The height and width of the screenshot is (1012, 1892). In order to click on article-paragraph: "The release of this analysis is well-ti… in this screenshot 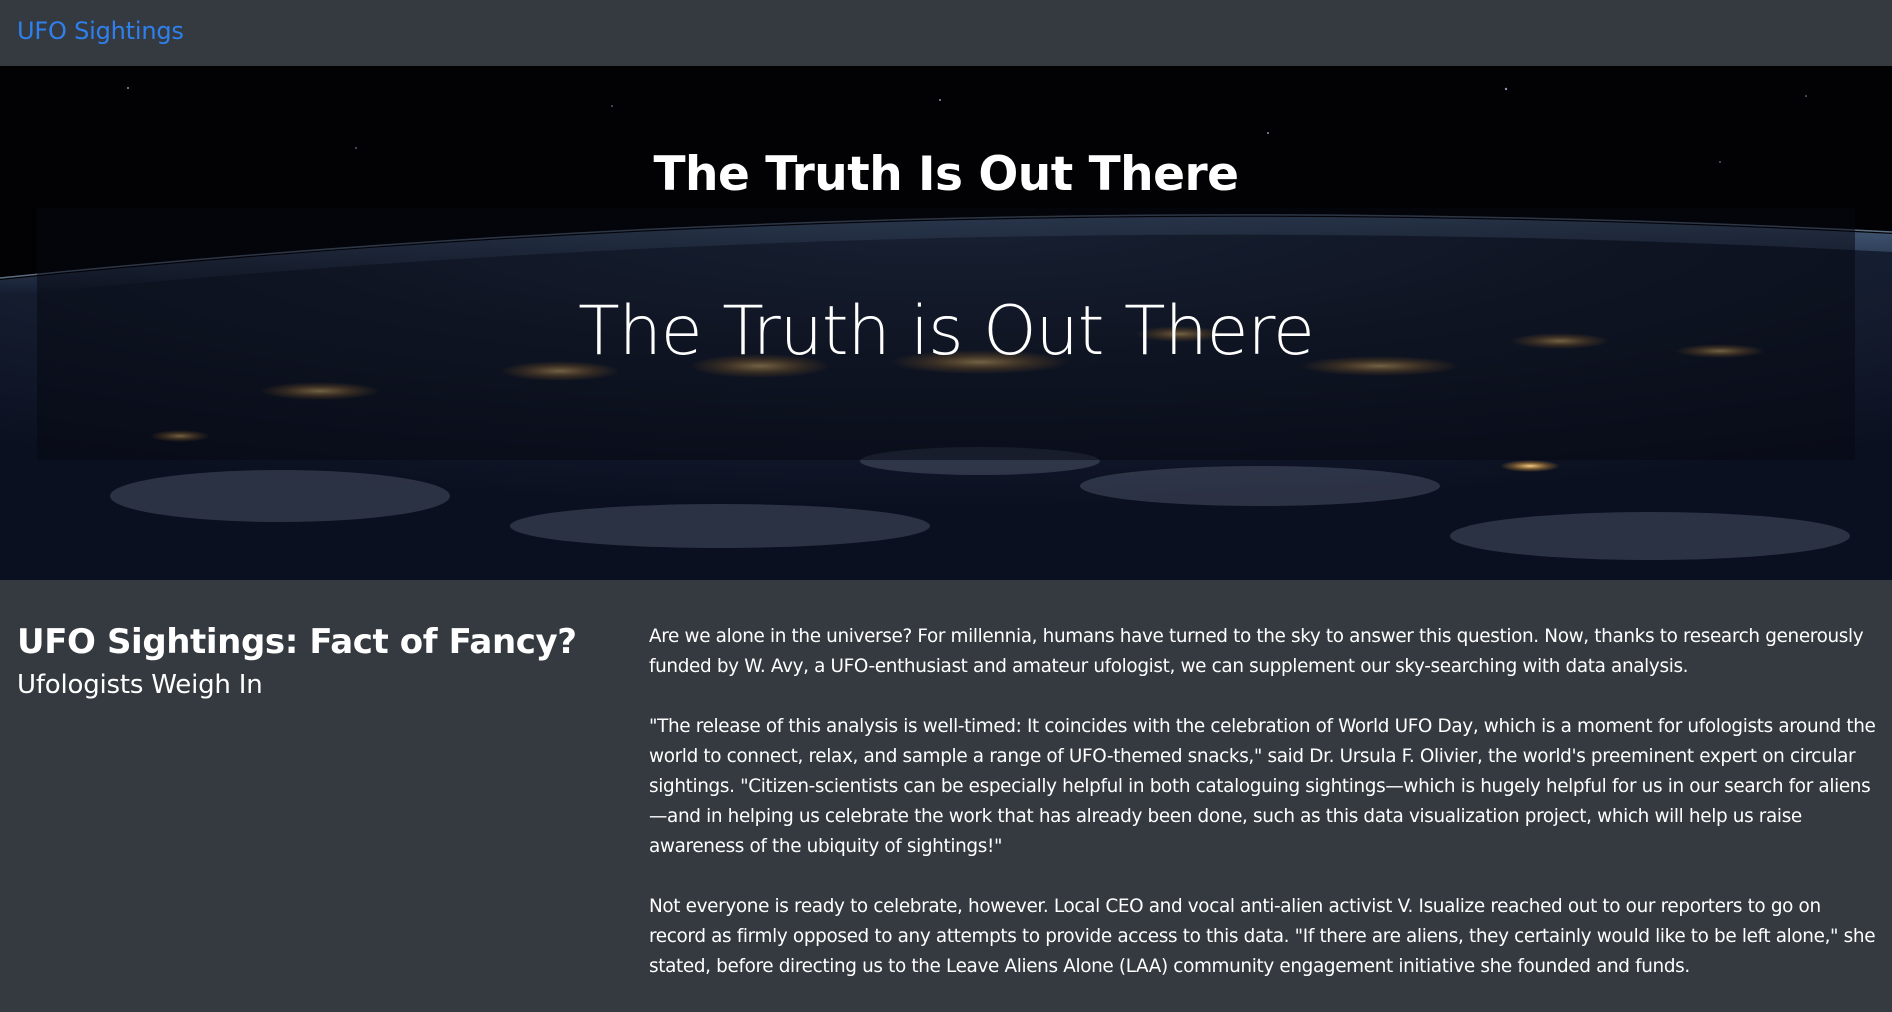, I will do `click(1262, 786)`.